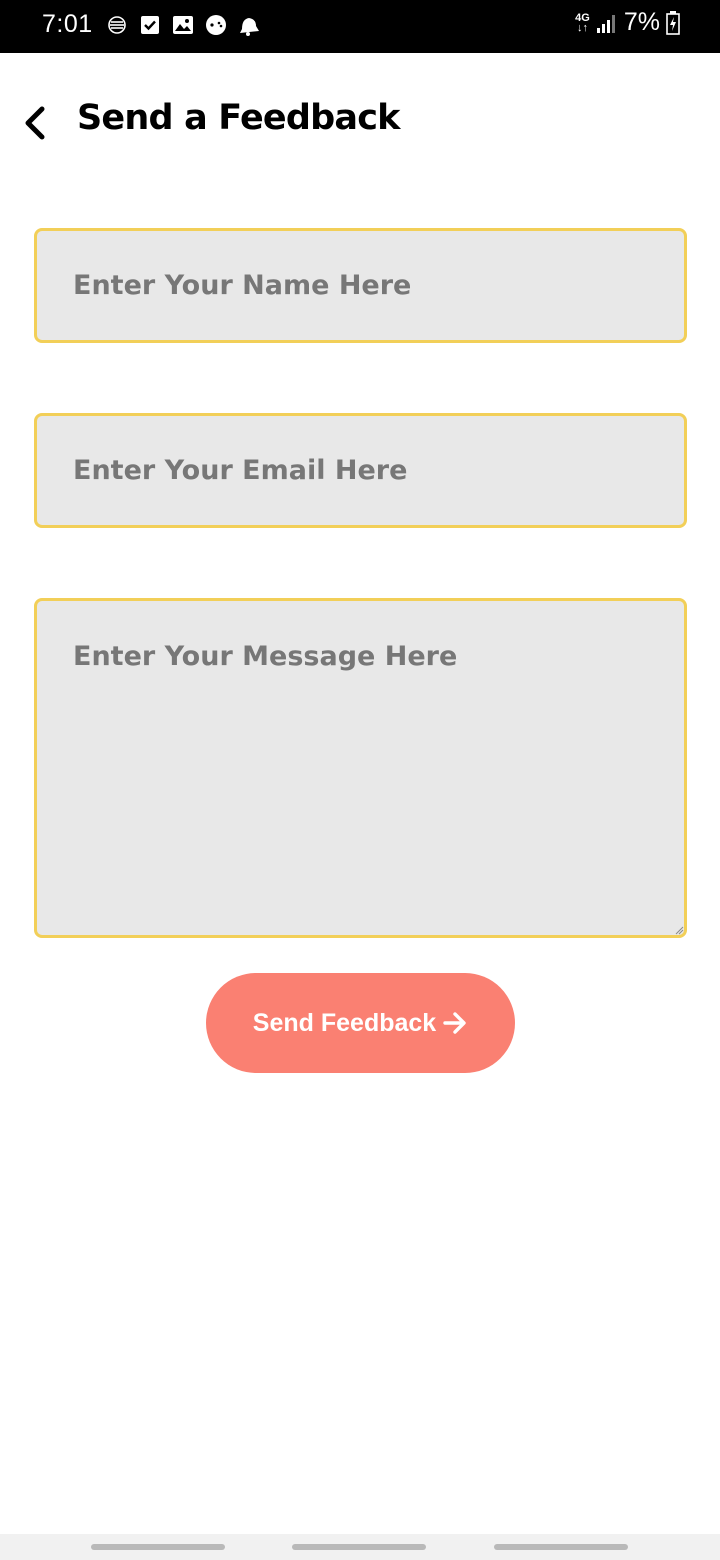  What do you see at coordinates (216, 25) in the screenshot?
I see `game-icon` at bounding box center [216, 25].